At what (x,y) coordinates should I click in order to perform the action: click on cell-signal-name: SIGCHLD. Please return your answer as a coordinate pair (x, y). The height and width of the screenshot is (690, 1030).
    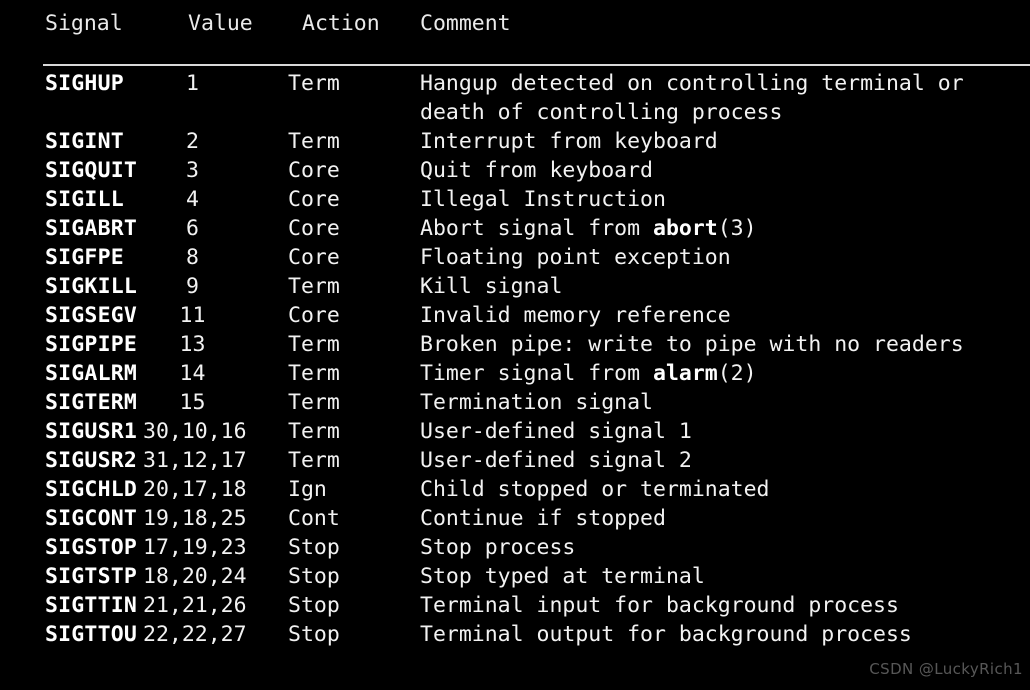
    Looking at the image, I should click on (91, 489).